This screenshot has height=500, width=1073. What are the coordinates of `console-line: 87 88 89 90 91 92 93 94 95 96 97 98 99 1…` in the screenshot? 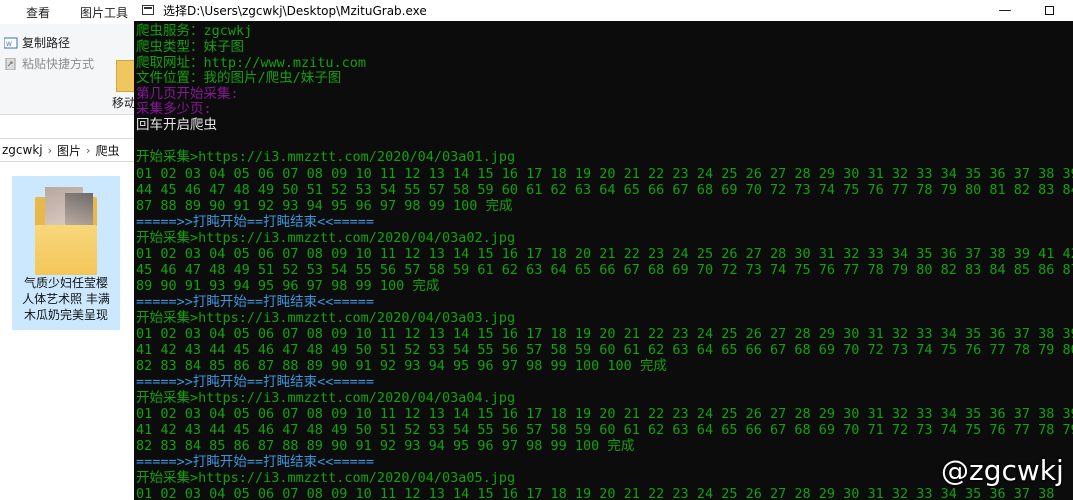 It's located at (324, 206).